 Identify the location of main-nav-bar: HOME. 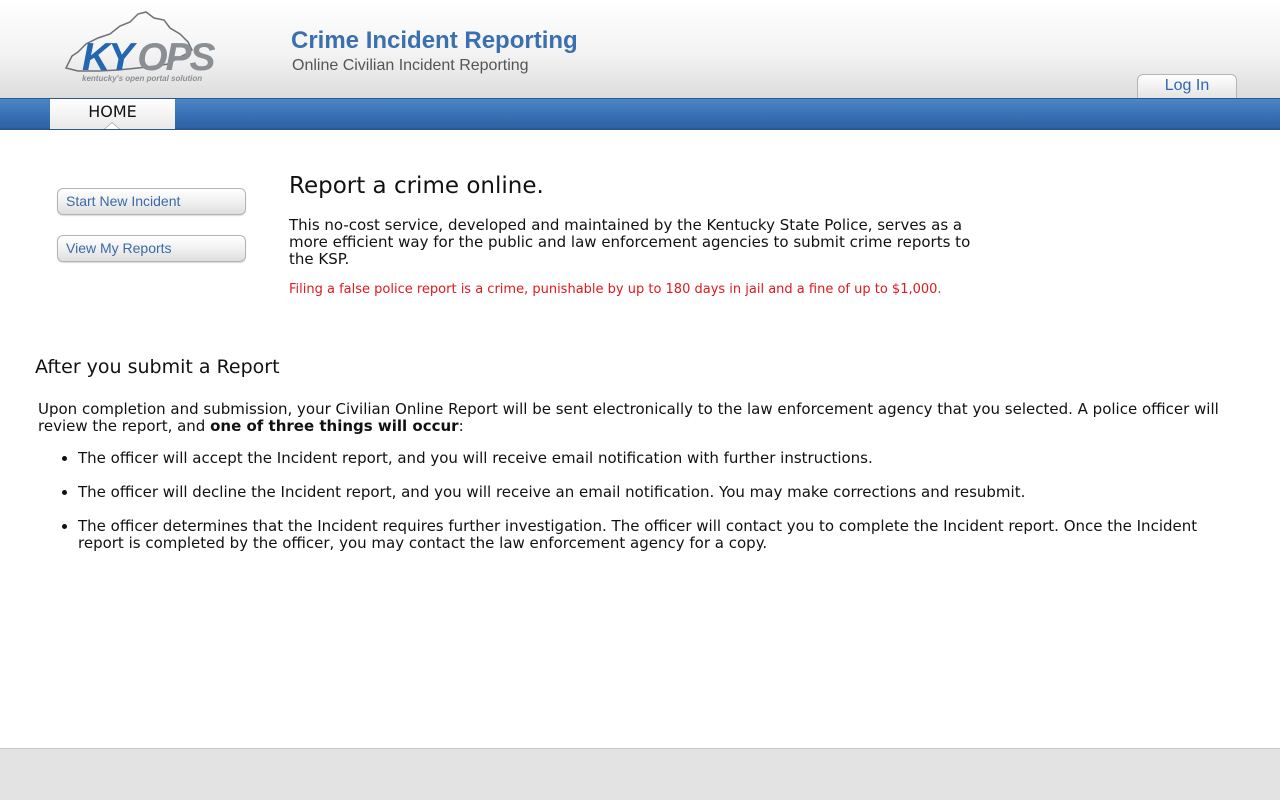
(640, 114).